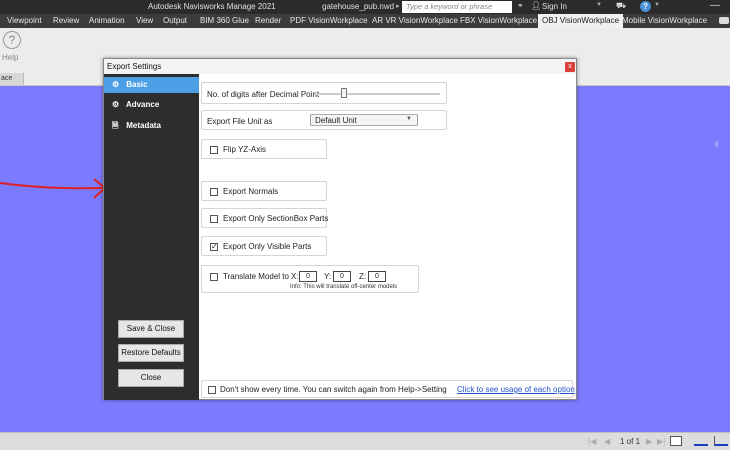 Image resolution: width=730 pixels, height=450 pixels. What do you see at coordinates (363, 276) in the screenshot?
I see `z-label: Z:` at bounding box center [363, 276].